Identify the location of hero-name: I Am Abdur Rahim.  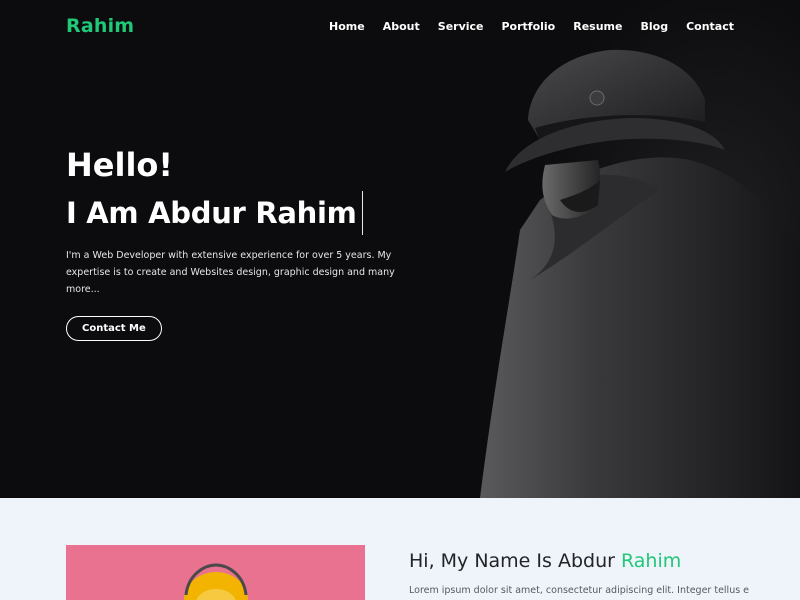
(211, 213).